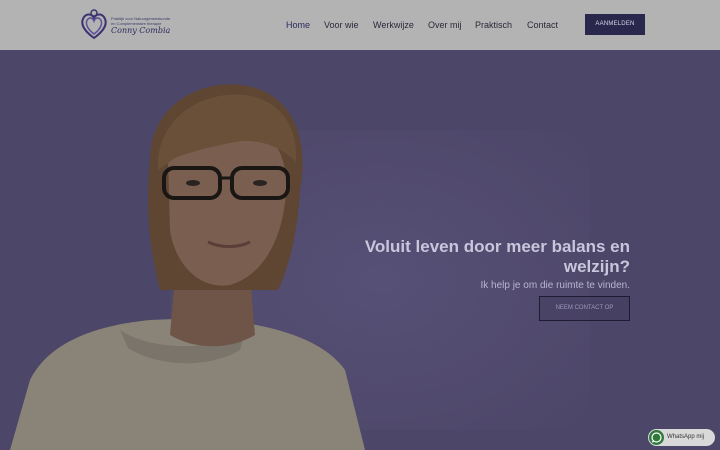 The height and width of the screenshot is (450, 720). Describe the element at coordinates (615, 24) in the screenshot. I see `aanmelden-button: AANMELDEN` at that location.